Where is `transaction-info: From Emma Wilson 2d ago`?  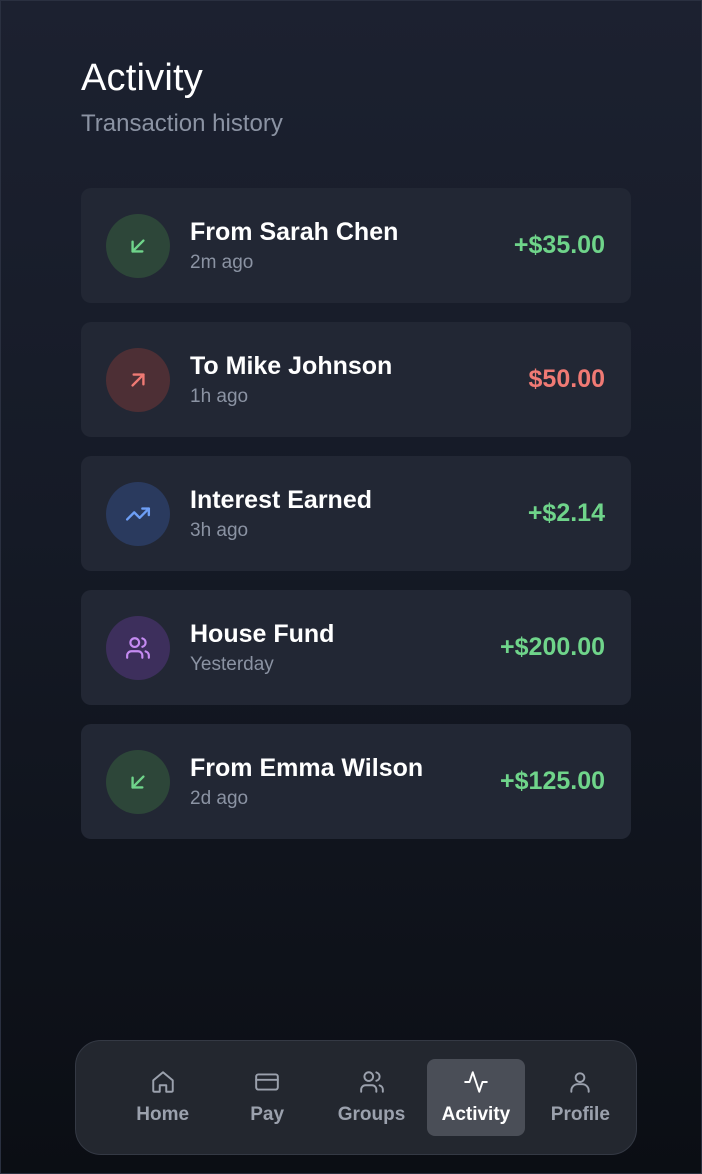 transaction-info: From Emma Wilson 2d ago is located at coordinates (345, 782).